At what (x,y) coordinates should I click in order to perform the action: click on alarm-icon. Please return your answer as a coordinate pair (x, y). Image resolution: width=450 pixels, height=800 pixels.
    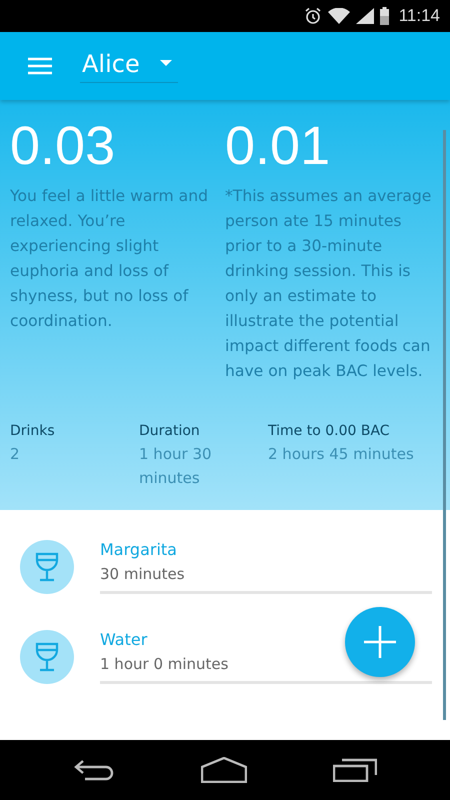
    Looking at the image, I should click on (313, 16).